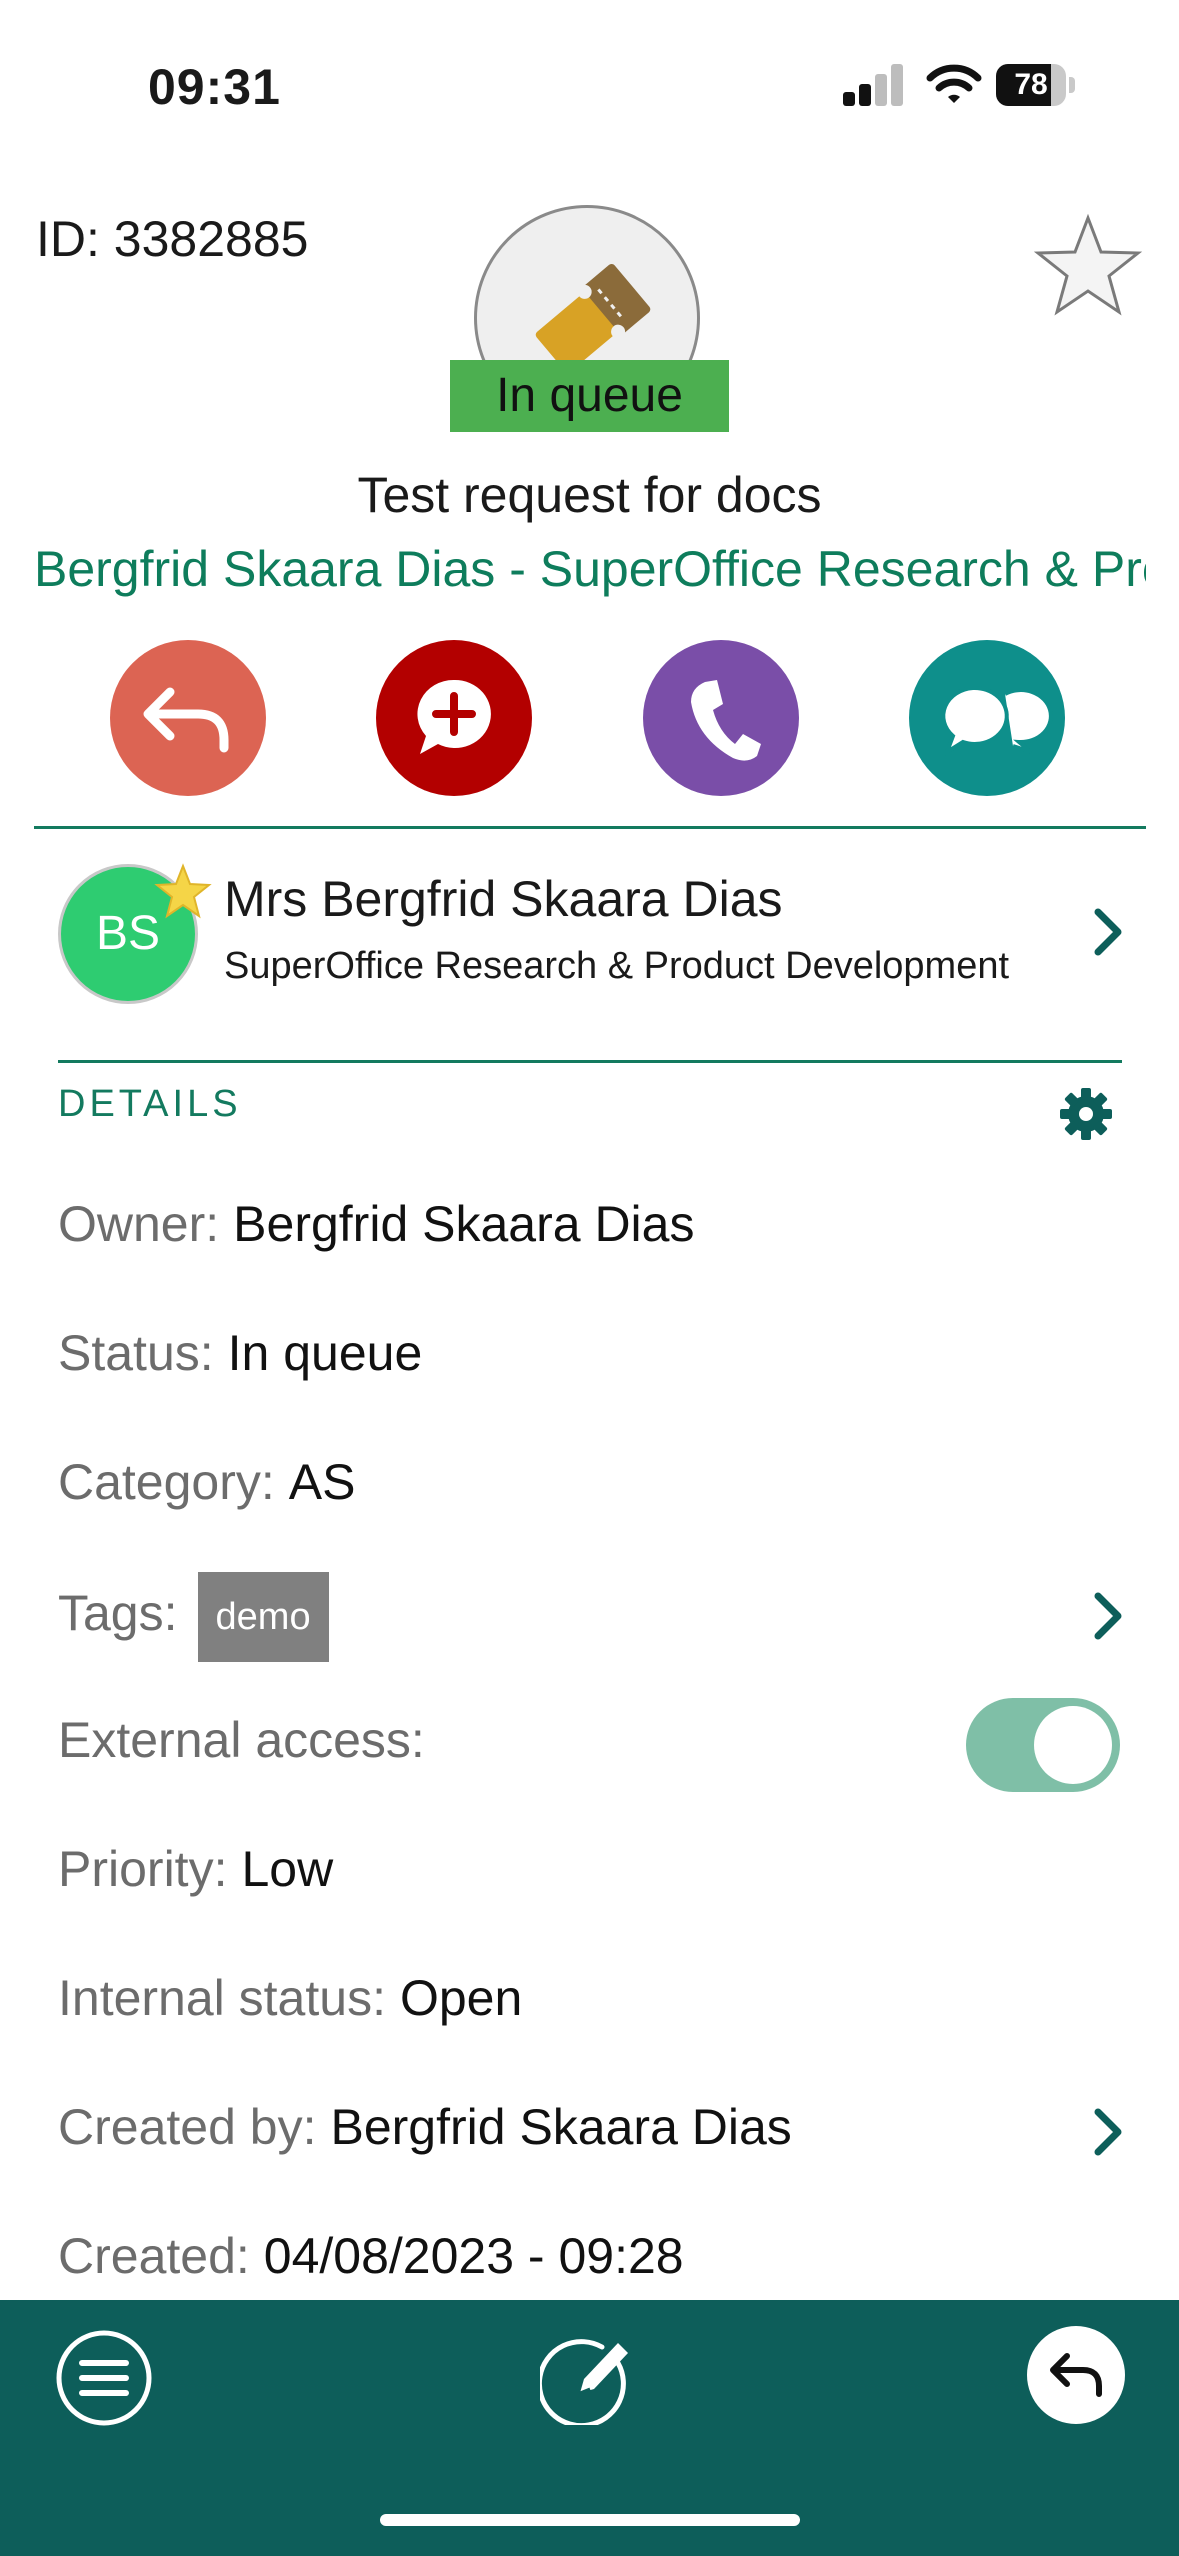 The height and width of the screenshot is (2556, 1179). What do you see at coordinates (464, 1224) in the screenshot?
I see `owner-value: Bergfrid Skaara Dias` at bounding box center [464, 1224].